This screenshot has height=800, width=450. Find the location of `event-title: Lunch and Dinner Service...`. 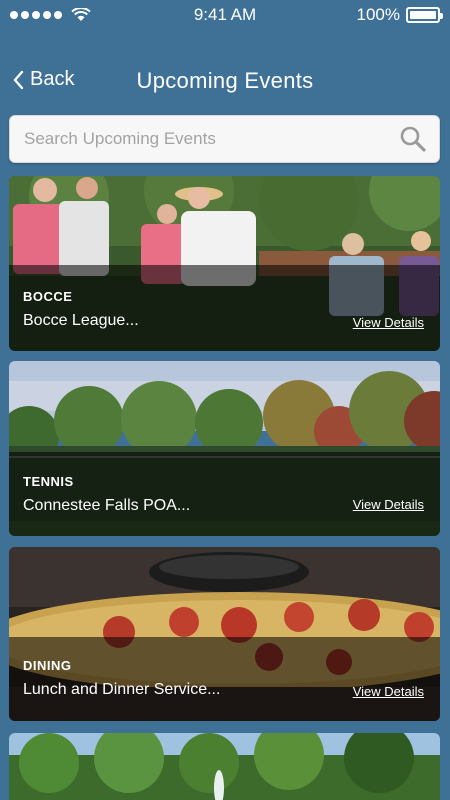

event-title: Lunch and Dinner Service... is located at coordinates (122, 689).